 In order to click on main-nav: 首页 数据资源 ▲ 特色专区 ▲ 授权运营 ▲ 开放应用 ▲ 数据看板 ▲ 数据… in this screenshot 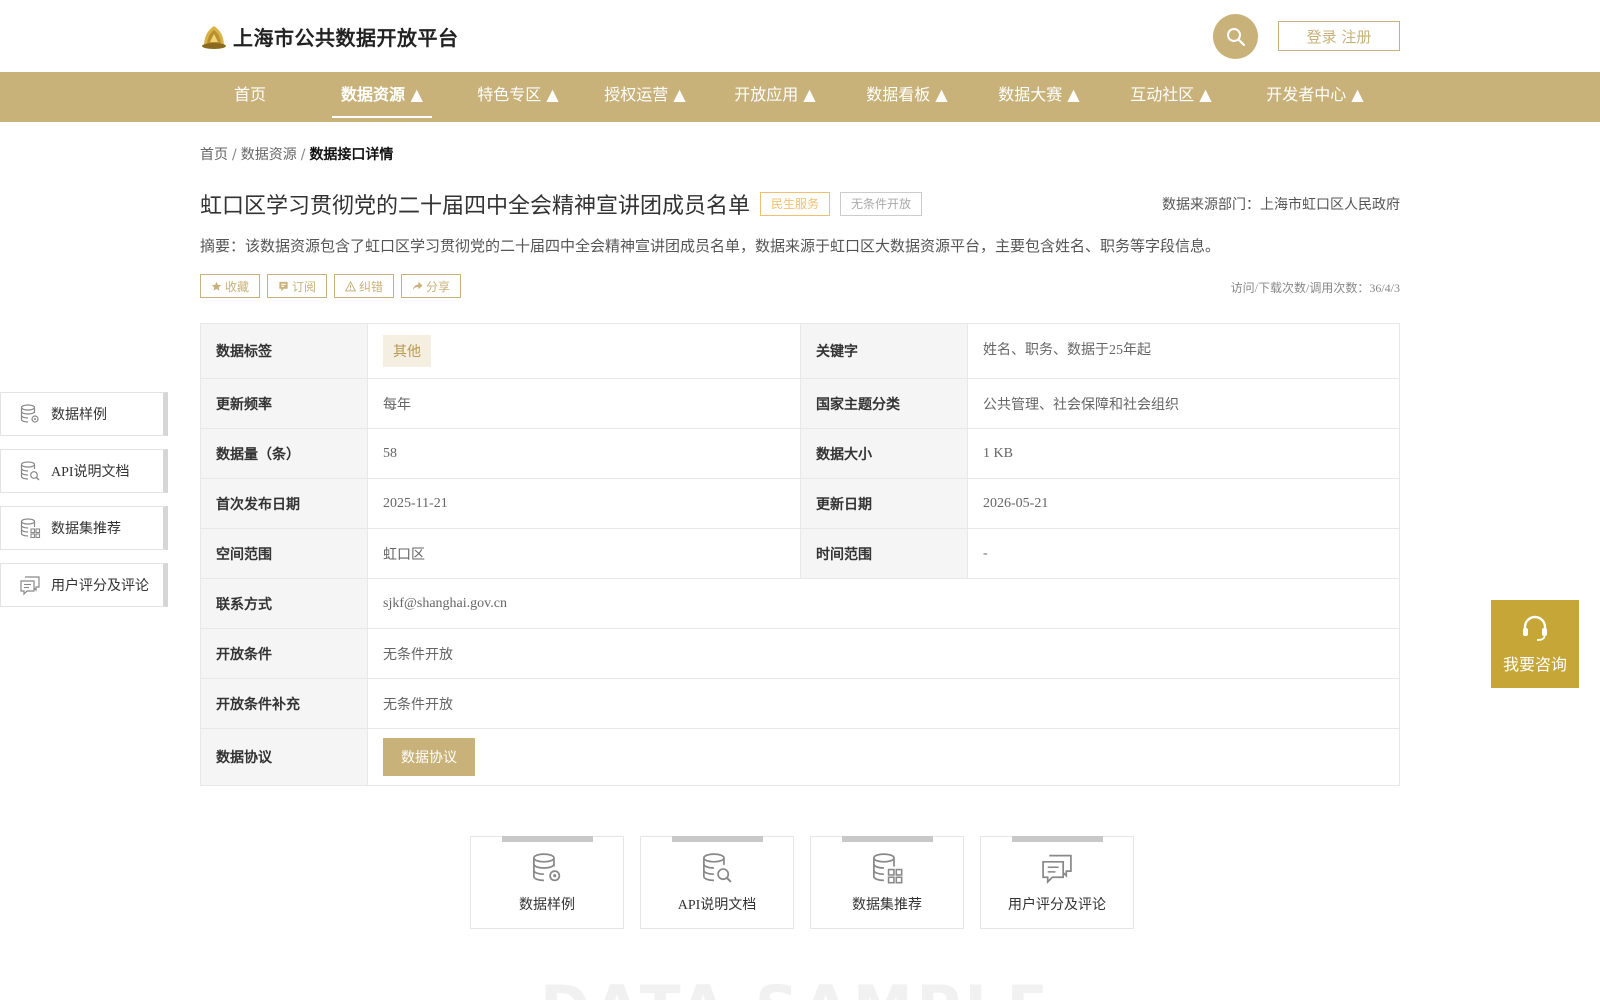, I will do `click(800, 97)`.